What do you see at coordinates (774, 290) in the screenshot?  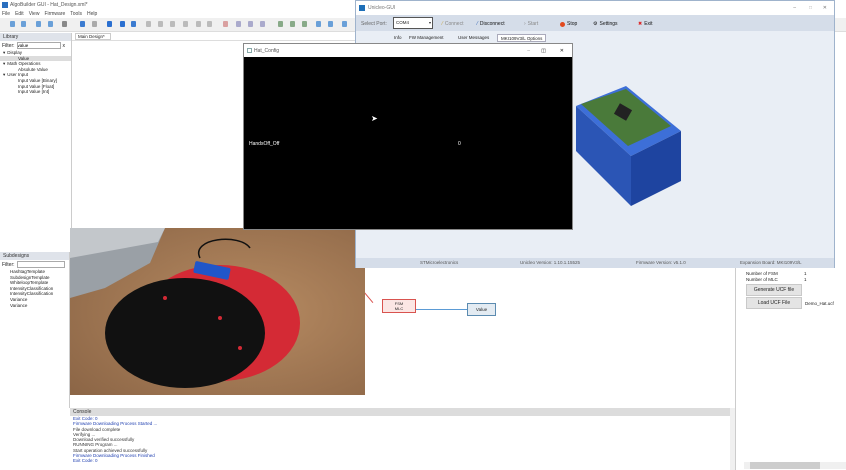 I see `generate-ucf-button: Generate UCF file` at bounding box center [774, 290].